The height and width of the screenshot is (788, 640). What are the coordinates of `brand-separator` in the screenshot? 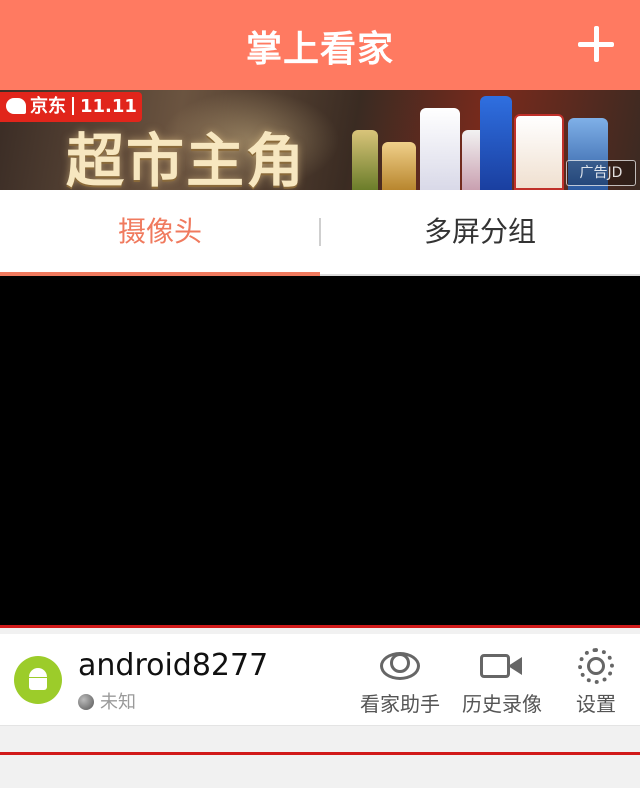 It's located at (73, 106).